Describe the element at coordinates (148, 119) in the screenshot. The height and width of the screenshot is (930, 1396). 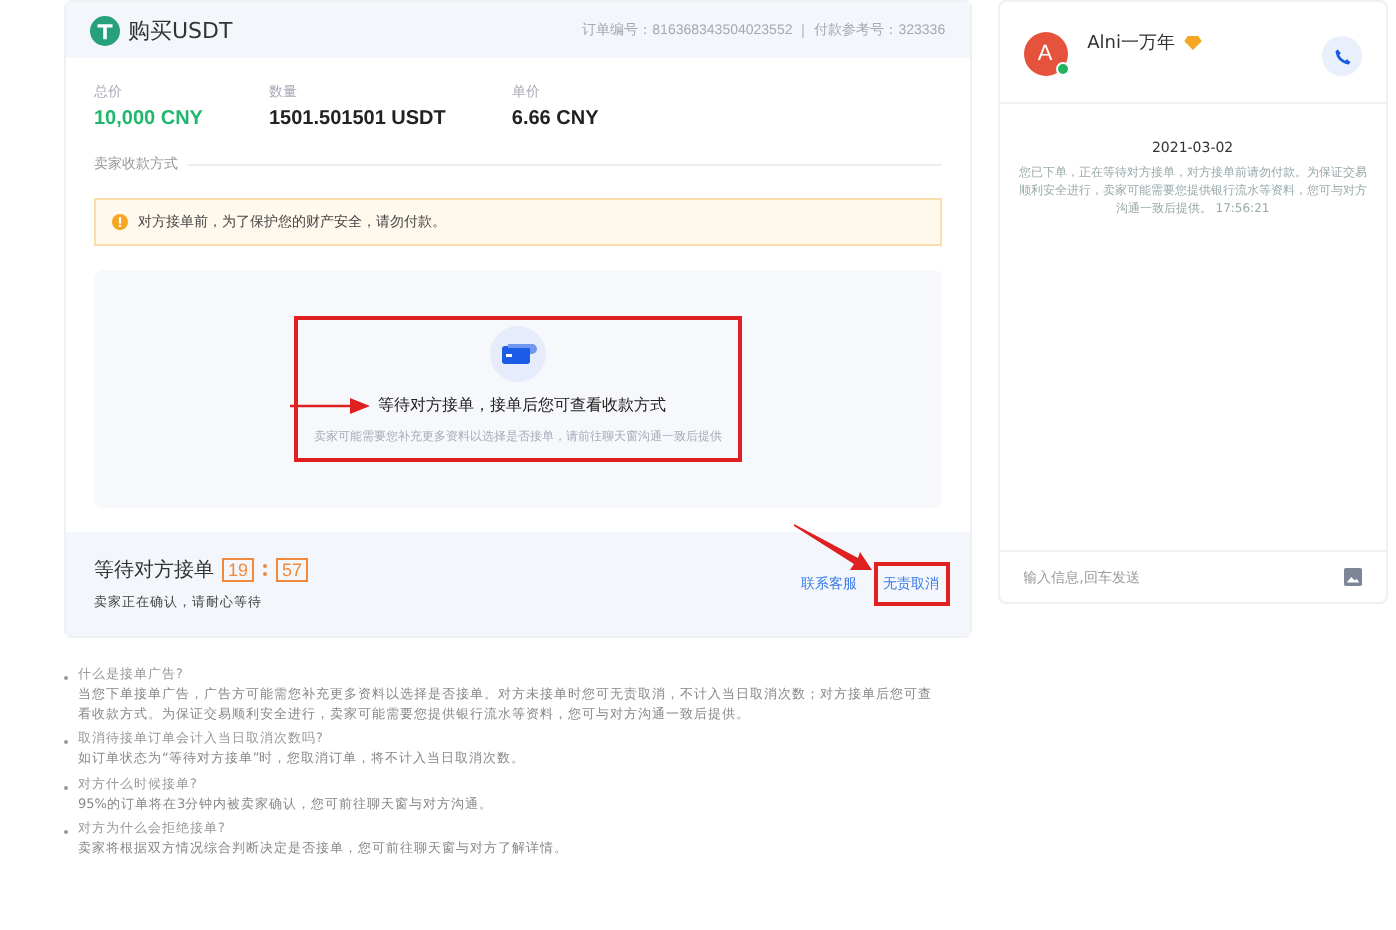
I see `stat-value: 10,000 CNY` at that location.